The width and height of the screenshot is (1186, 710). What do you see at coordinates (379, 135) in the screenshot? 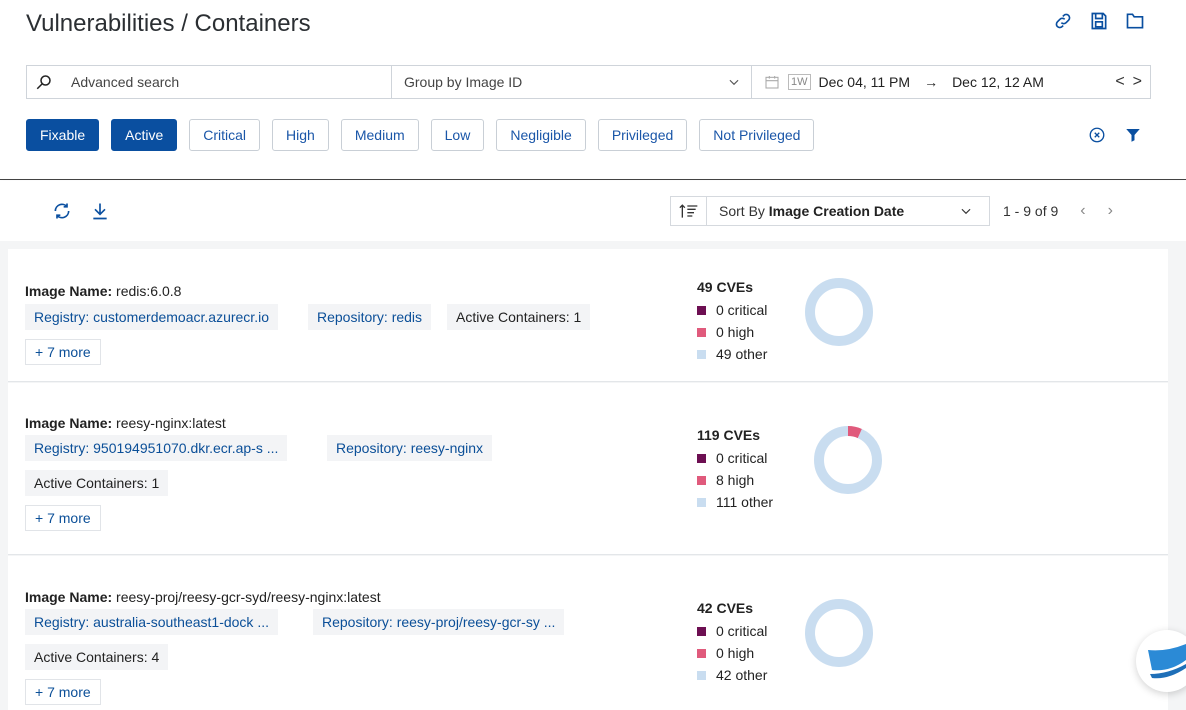
I see `filter-chip-medium: Medium` at bounding box center [379, 135].